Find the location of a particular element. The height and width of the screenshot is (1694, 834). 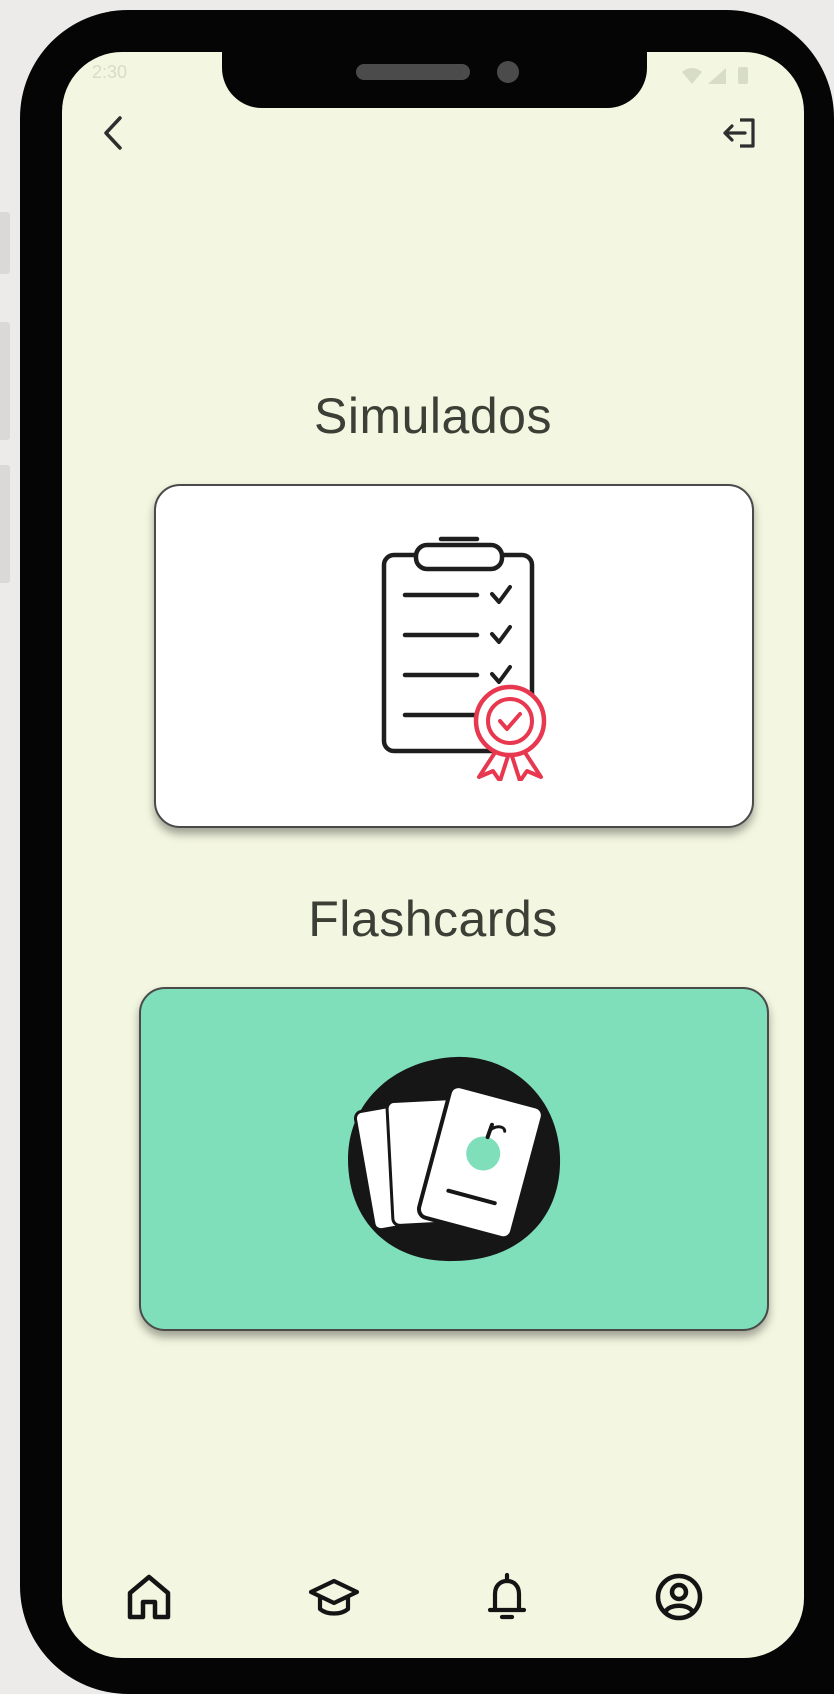

chevron-left-icon is located at coordinates (113, 133).